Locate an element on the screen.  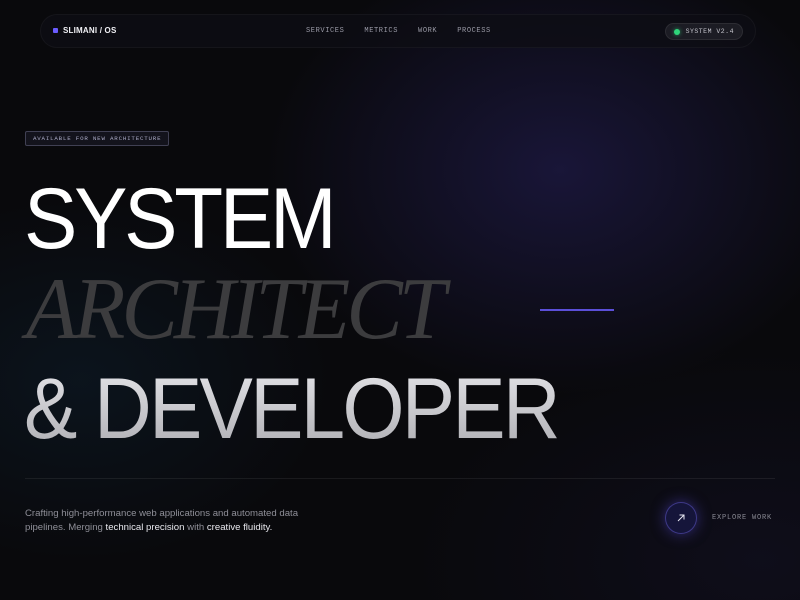
nav-link-process: PROCESS is located at coordinates (474, 31).